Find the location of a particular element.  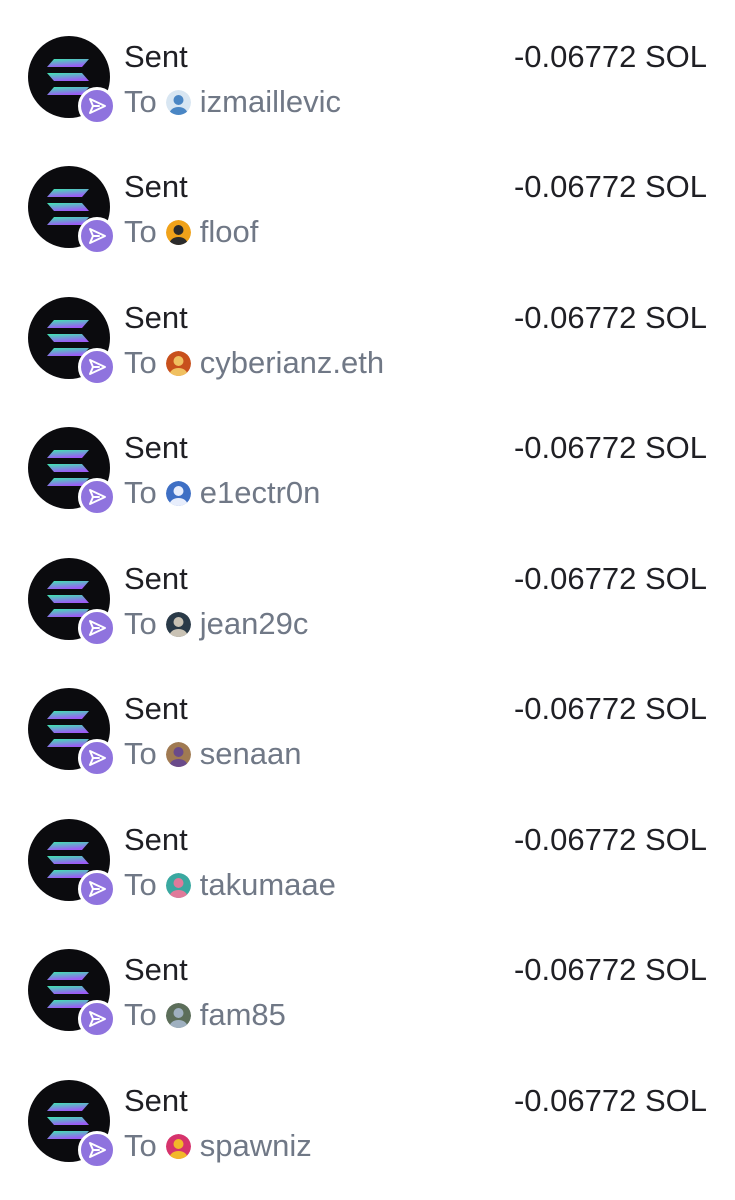

transaction-row: Sent To spawniz -0.06772 SOL is located at coordinates (367, 1109).